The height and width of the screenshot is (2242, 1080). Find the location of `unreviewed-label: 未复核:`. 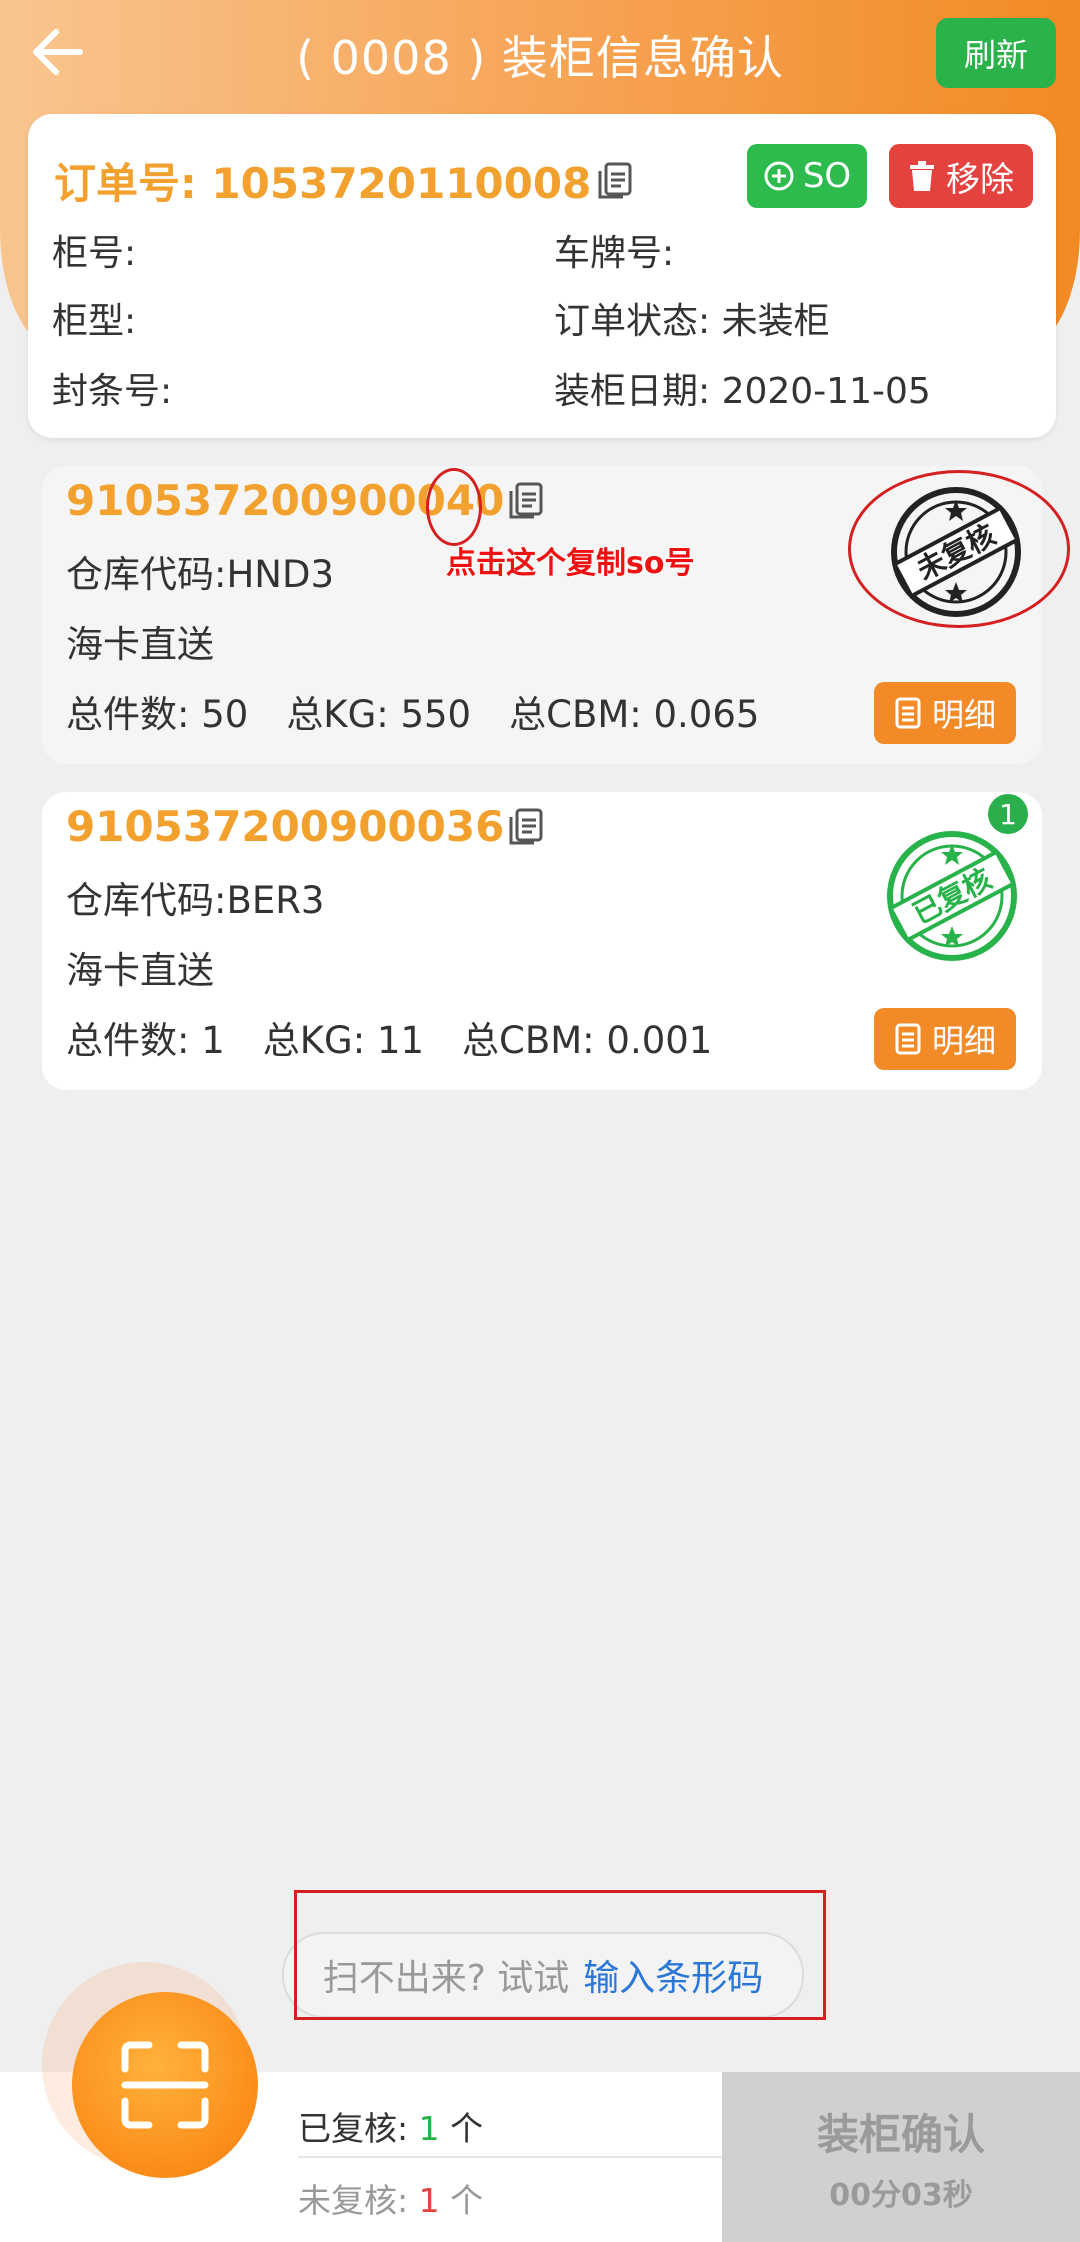

unreviewed-label: 未复核: is located at coordinates (353, 2200).